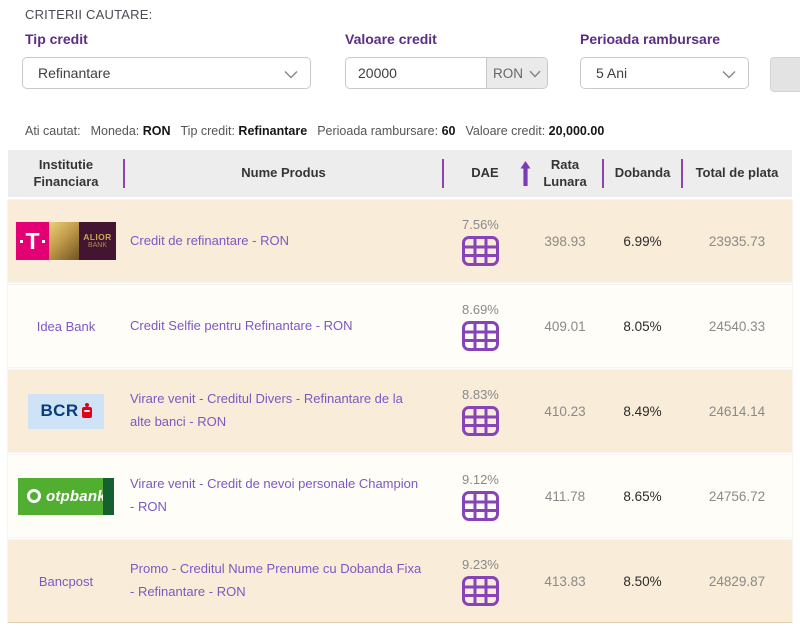 The image size is (800, 626). Describe the element at coordinates (59, 410) in the screenshot. I see `bcr-wordmark: BCR` at that location.